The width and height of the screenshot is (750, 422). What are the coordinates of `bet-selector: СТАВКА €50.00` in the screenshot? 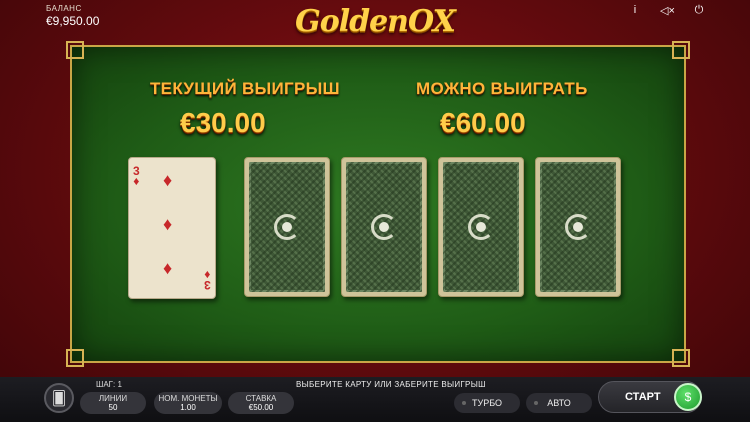 It's located at (261, 403).